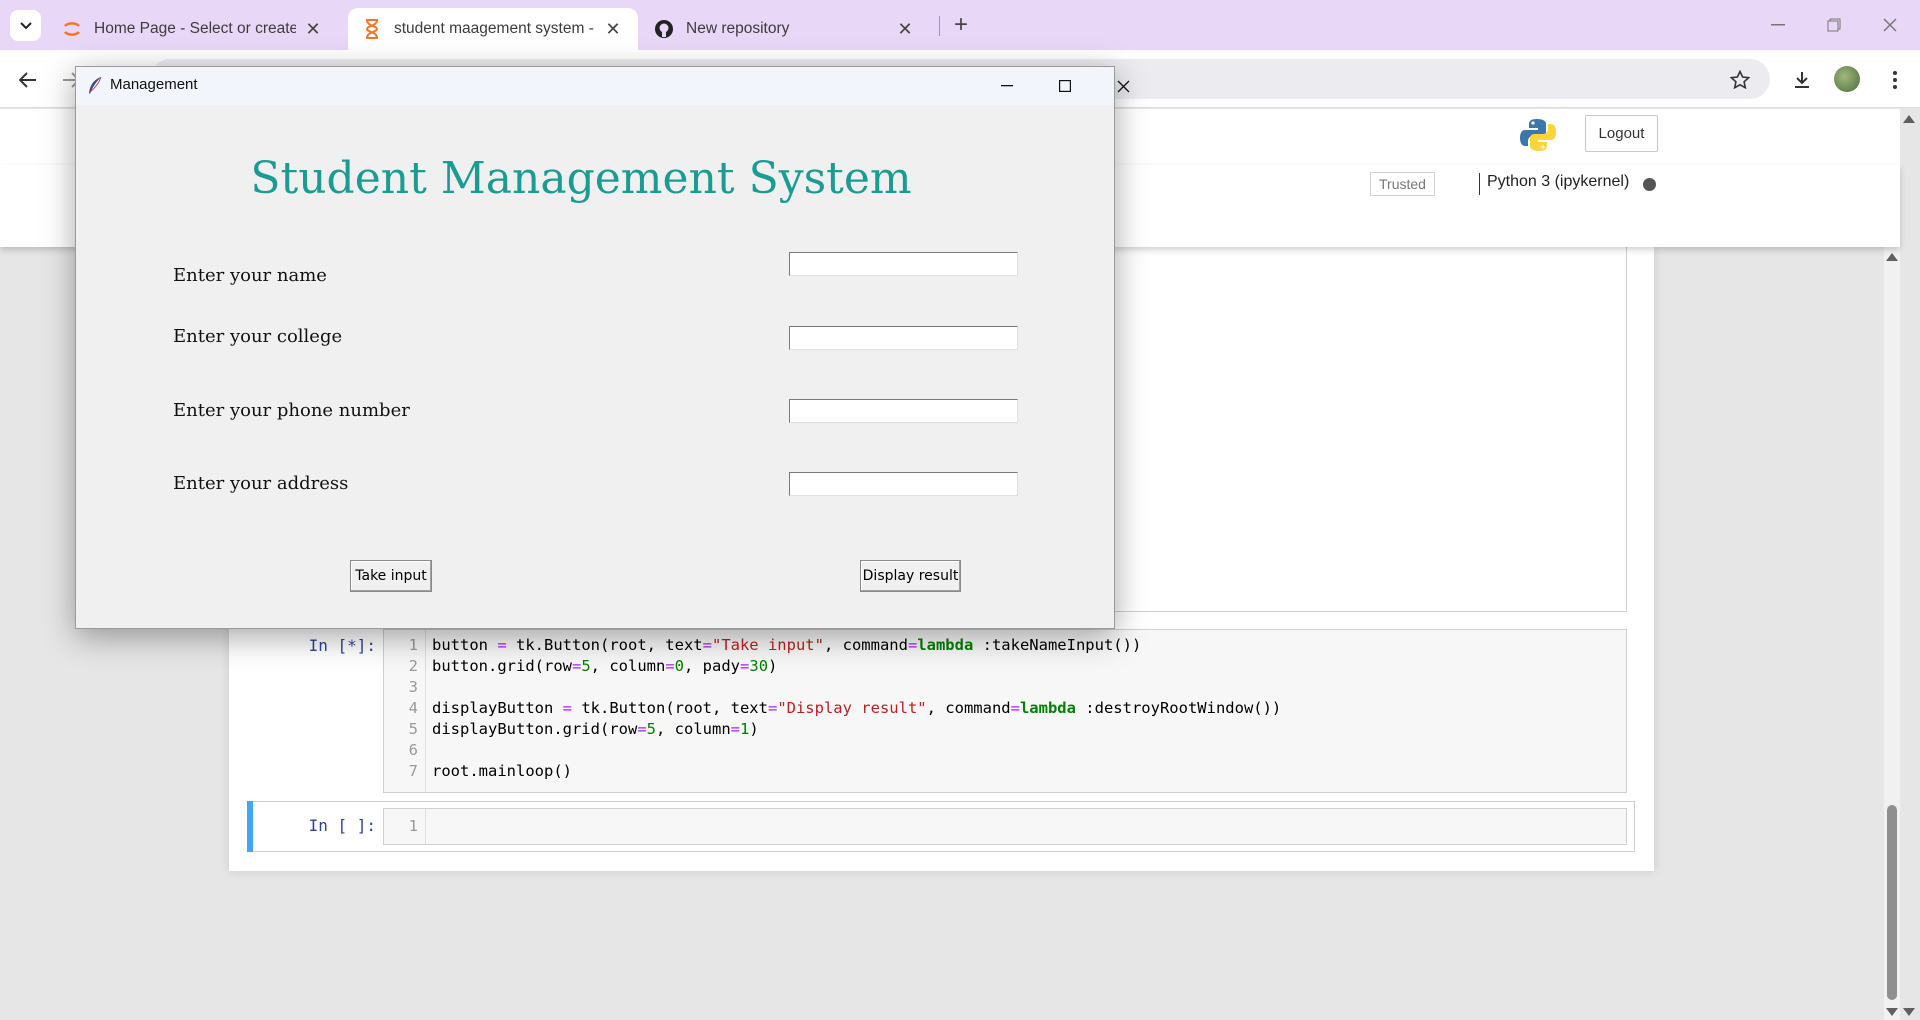 This screenshot has width=1920, height=1020. What do you see at coordinates (903, 484) in the screenshot?
I see `address-input` at bounding box center [903, 484].